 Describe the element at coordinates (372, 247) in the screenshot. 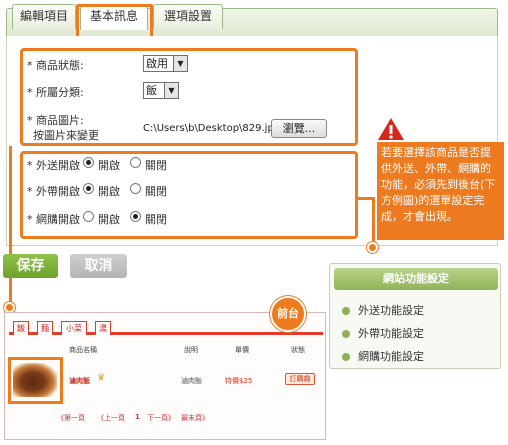

I see `connector-dot` at that location.